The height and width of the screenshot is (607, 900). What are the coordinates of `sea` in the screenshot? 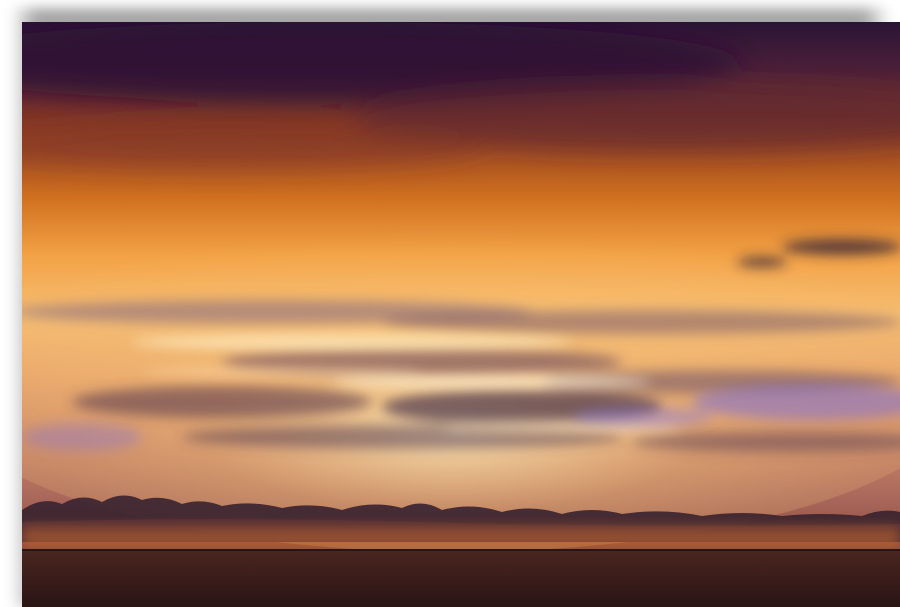 It's located at (461, 578).